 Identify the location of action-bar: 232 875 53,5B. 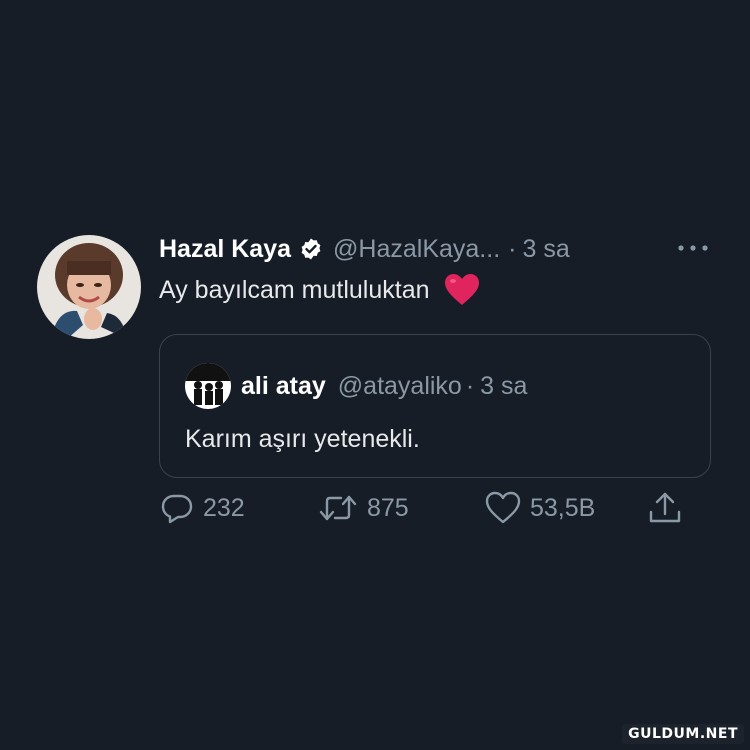
(439, 510).